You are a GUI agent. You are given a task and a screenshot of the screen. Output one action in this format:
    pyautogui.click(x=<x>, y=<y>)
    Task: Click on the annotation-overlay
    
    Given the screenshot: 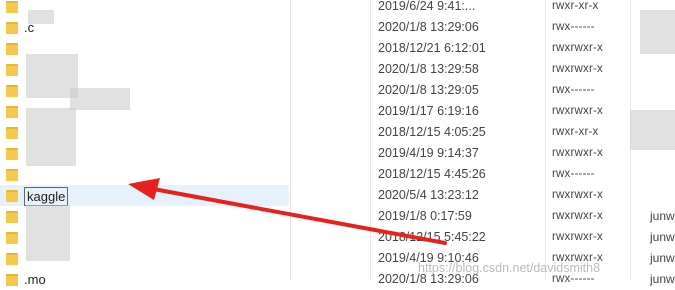 What is the action you would take?
    pyautogui.click(x=287, y=211)
    